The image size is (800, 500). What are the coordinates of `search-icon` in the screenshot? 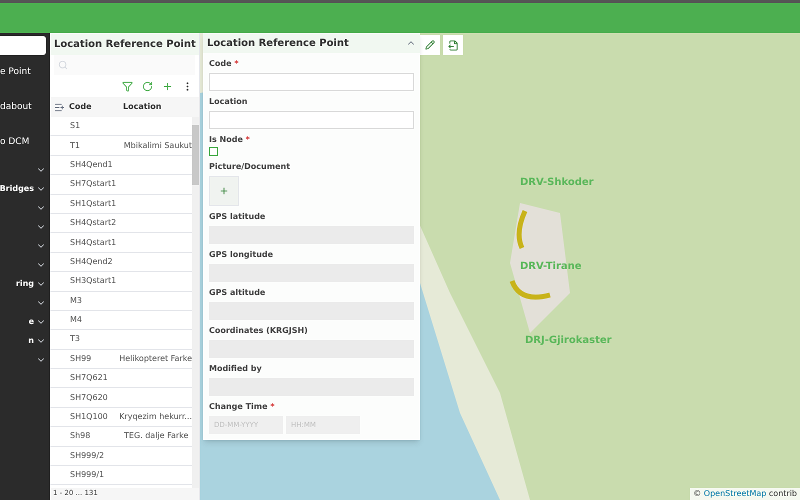 It's located at (63, 65).